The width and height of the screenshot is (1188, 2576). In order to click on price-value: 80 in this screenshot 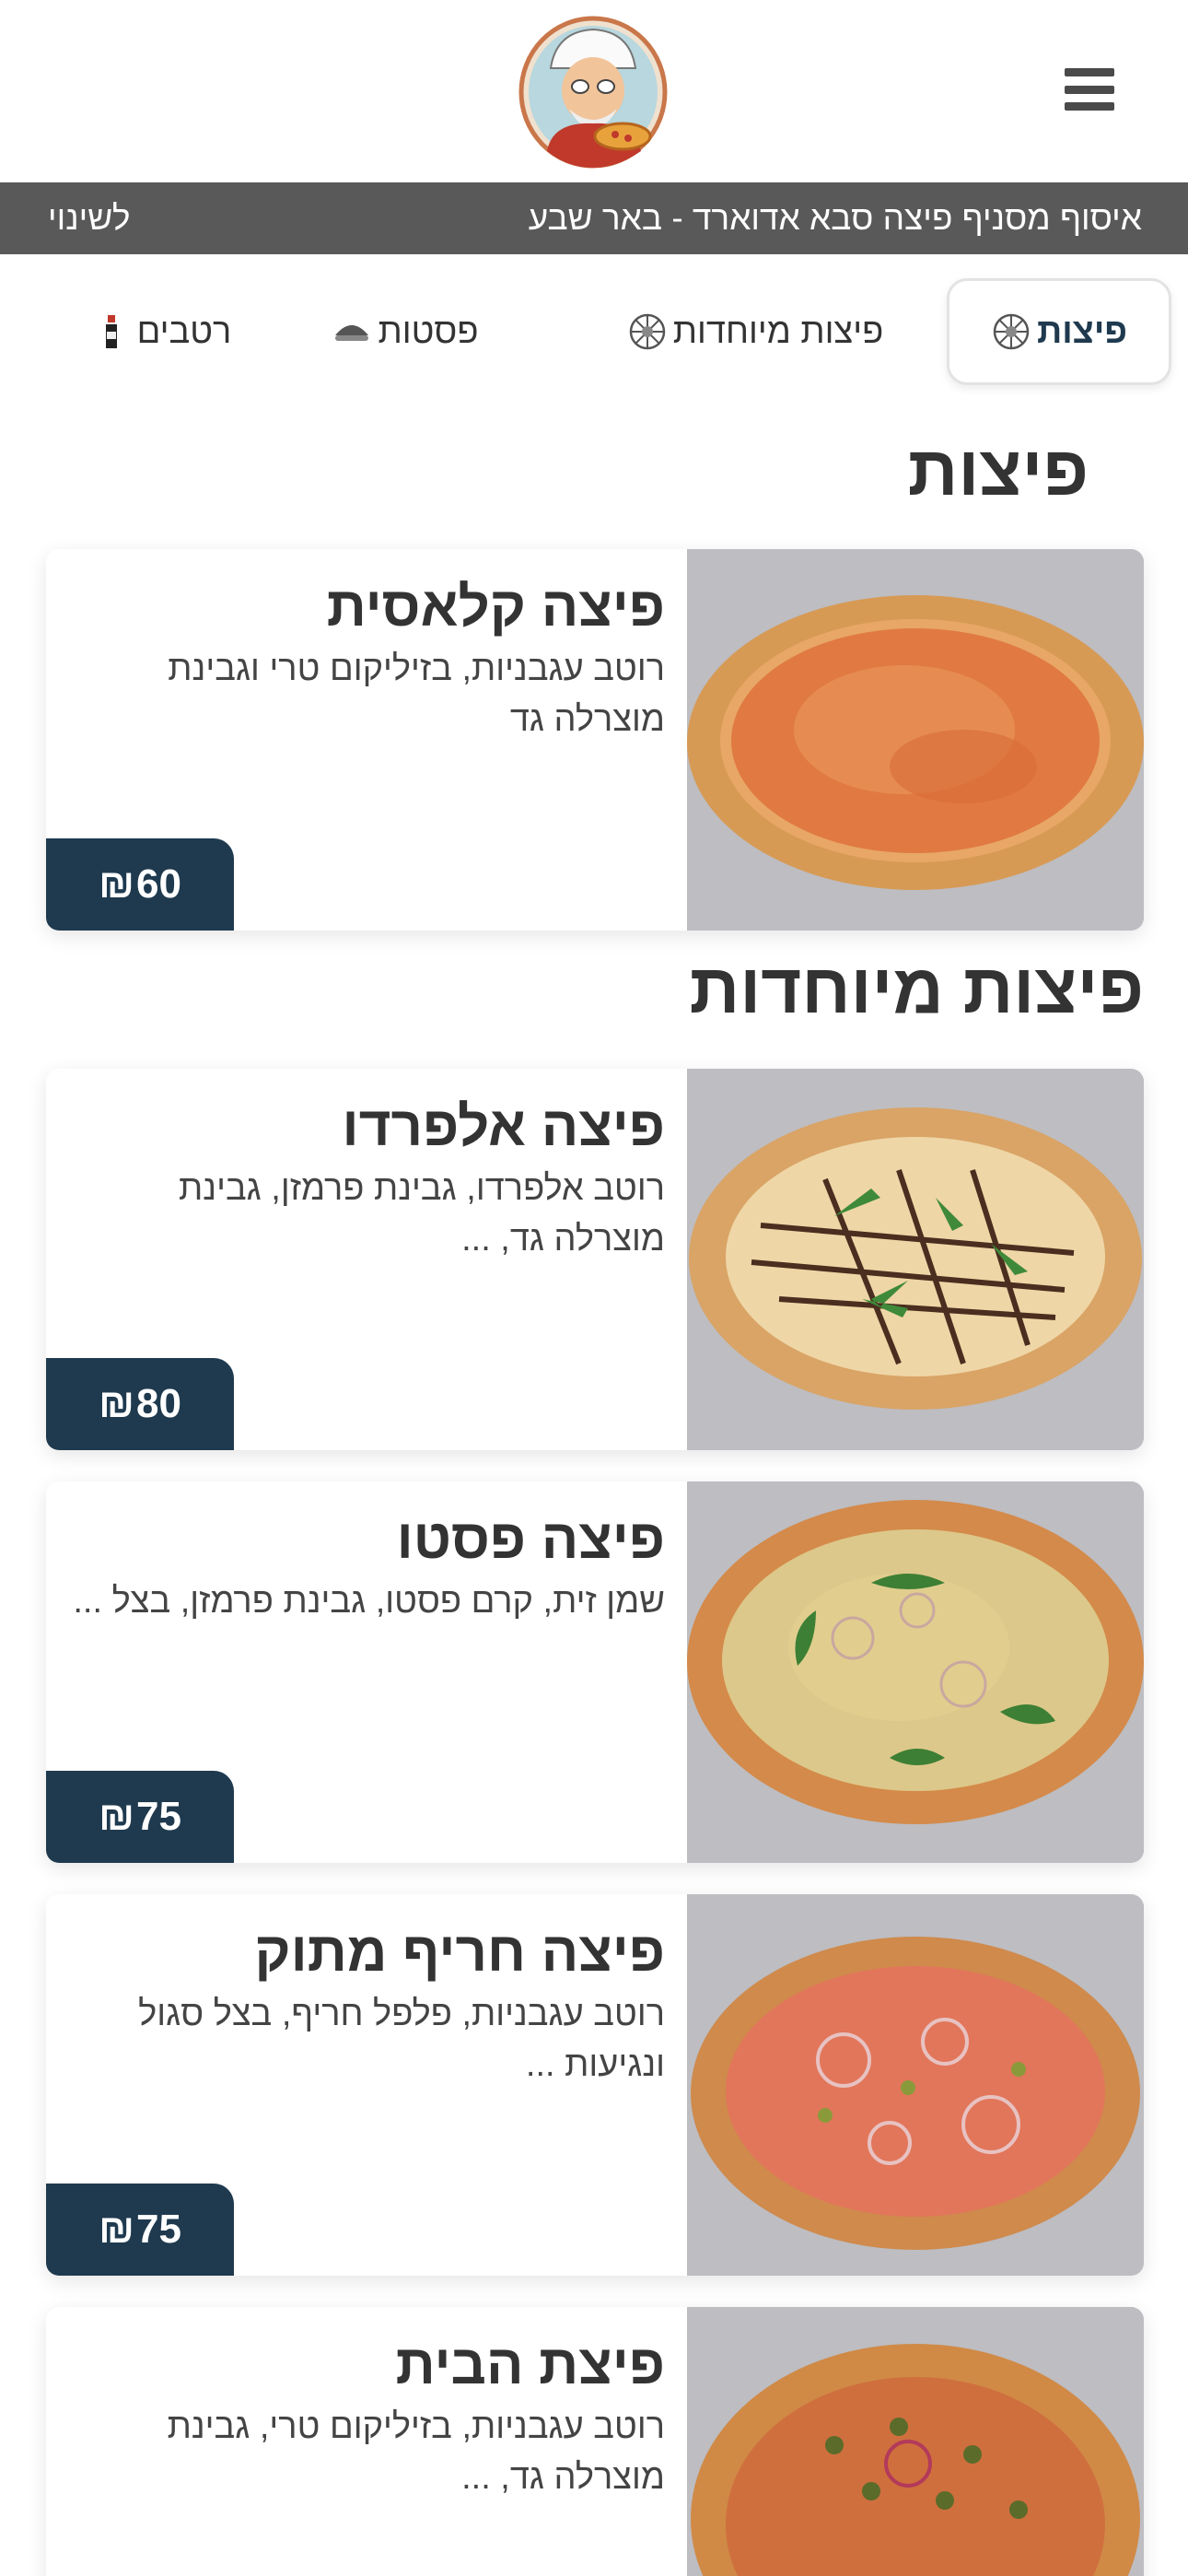, I will do `click(158, 1403)`.